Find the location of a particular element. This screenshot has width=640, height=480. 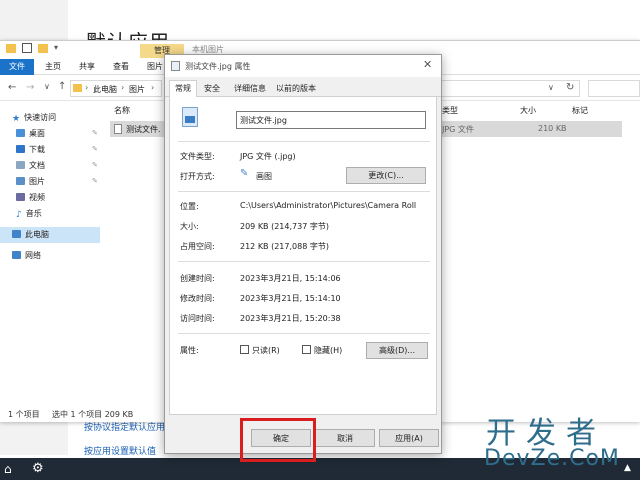

breadcrumb-pictures: 图片 is located at coordinates (137, 89).